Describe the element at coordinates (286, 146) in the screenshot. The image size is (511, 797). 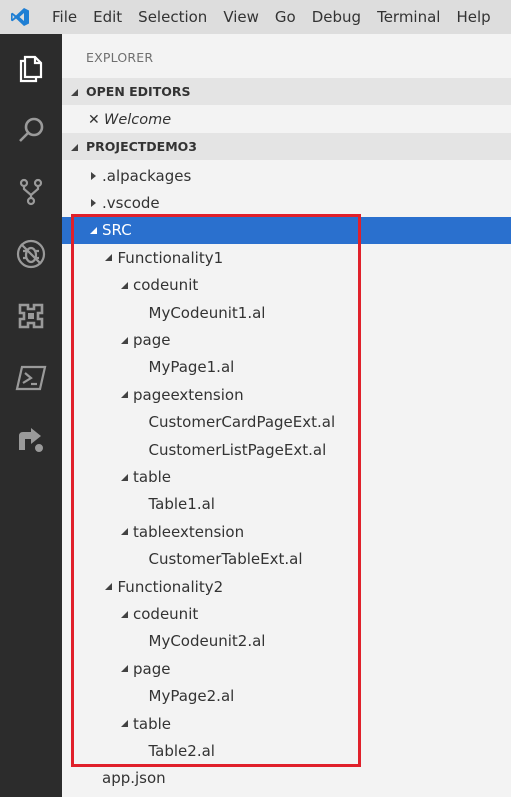
I see `project-header: PROJECTDEMO3` at that location.